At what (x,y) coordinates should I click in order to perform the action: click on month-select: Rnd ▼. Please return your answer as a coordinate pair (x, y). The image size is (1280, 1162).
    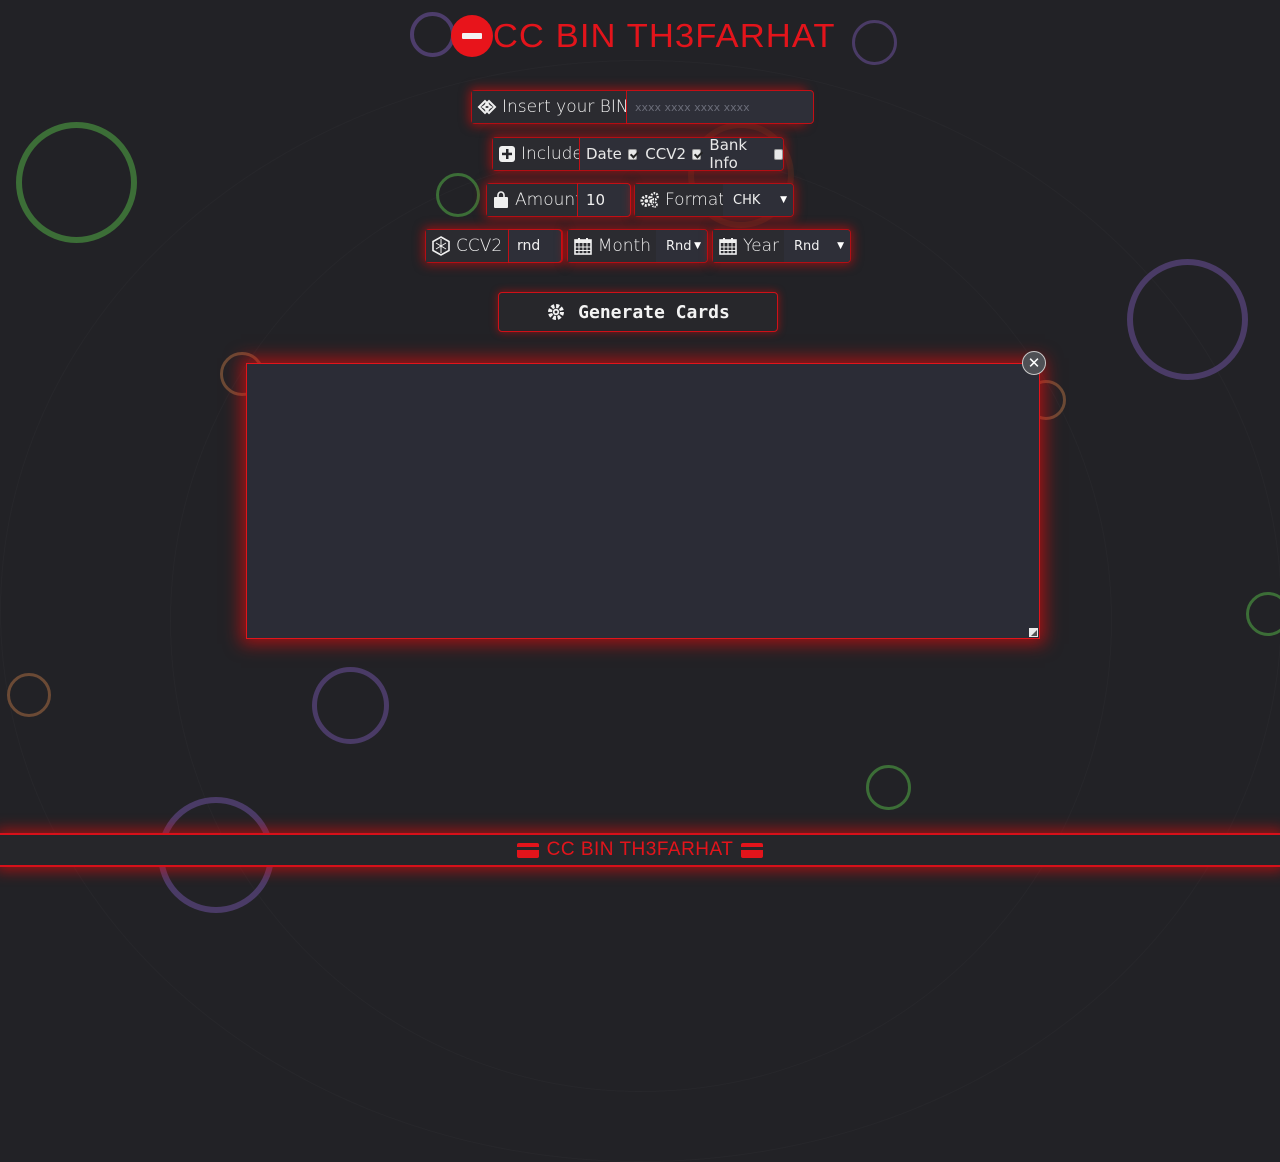
    Looking at the image, I should click on (681, 246).